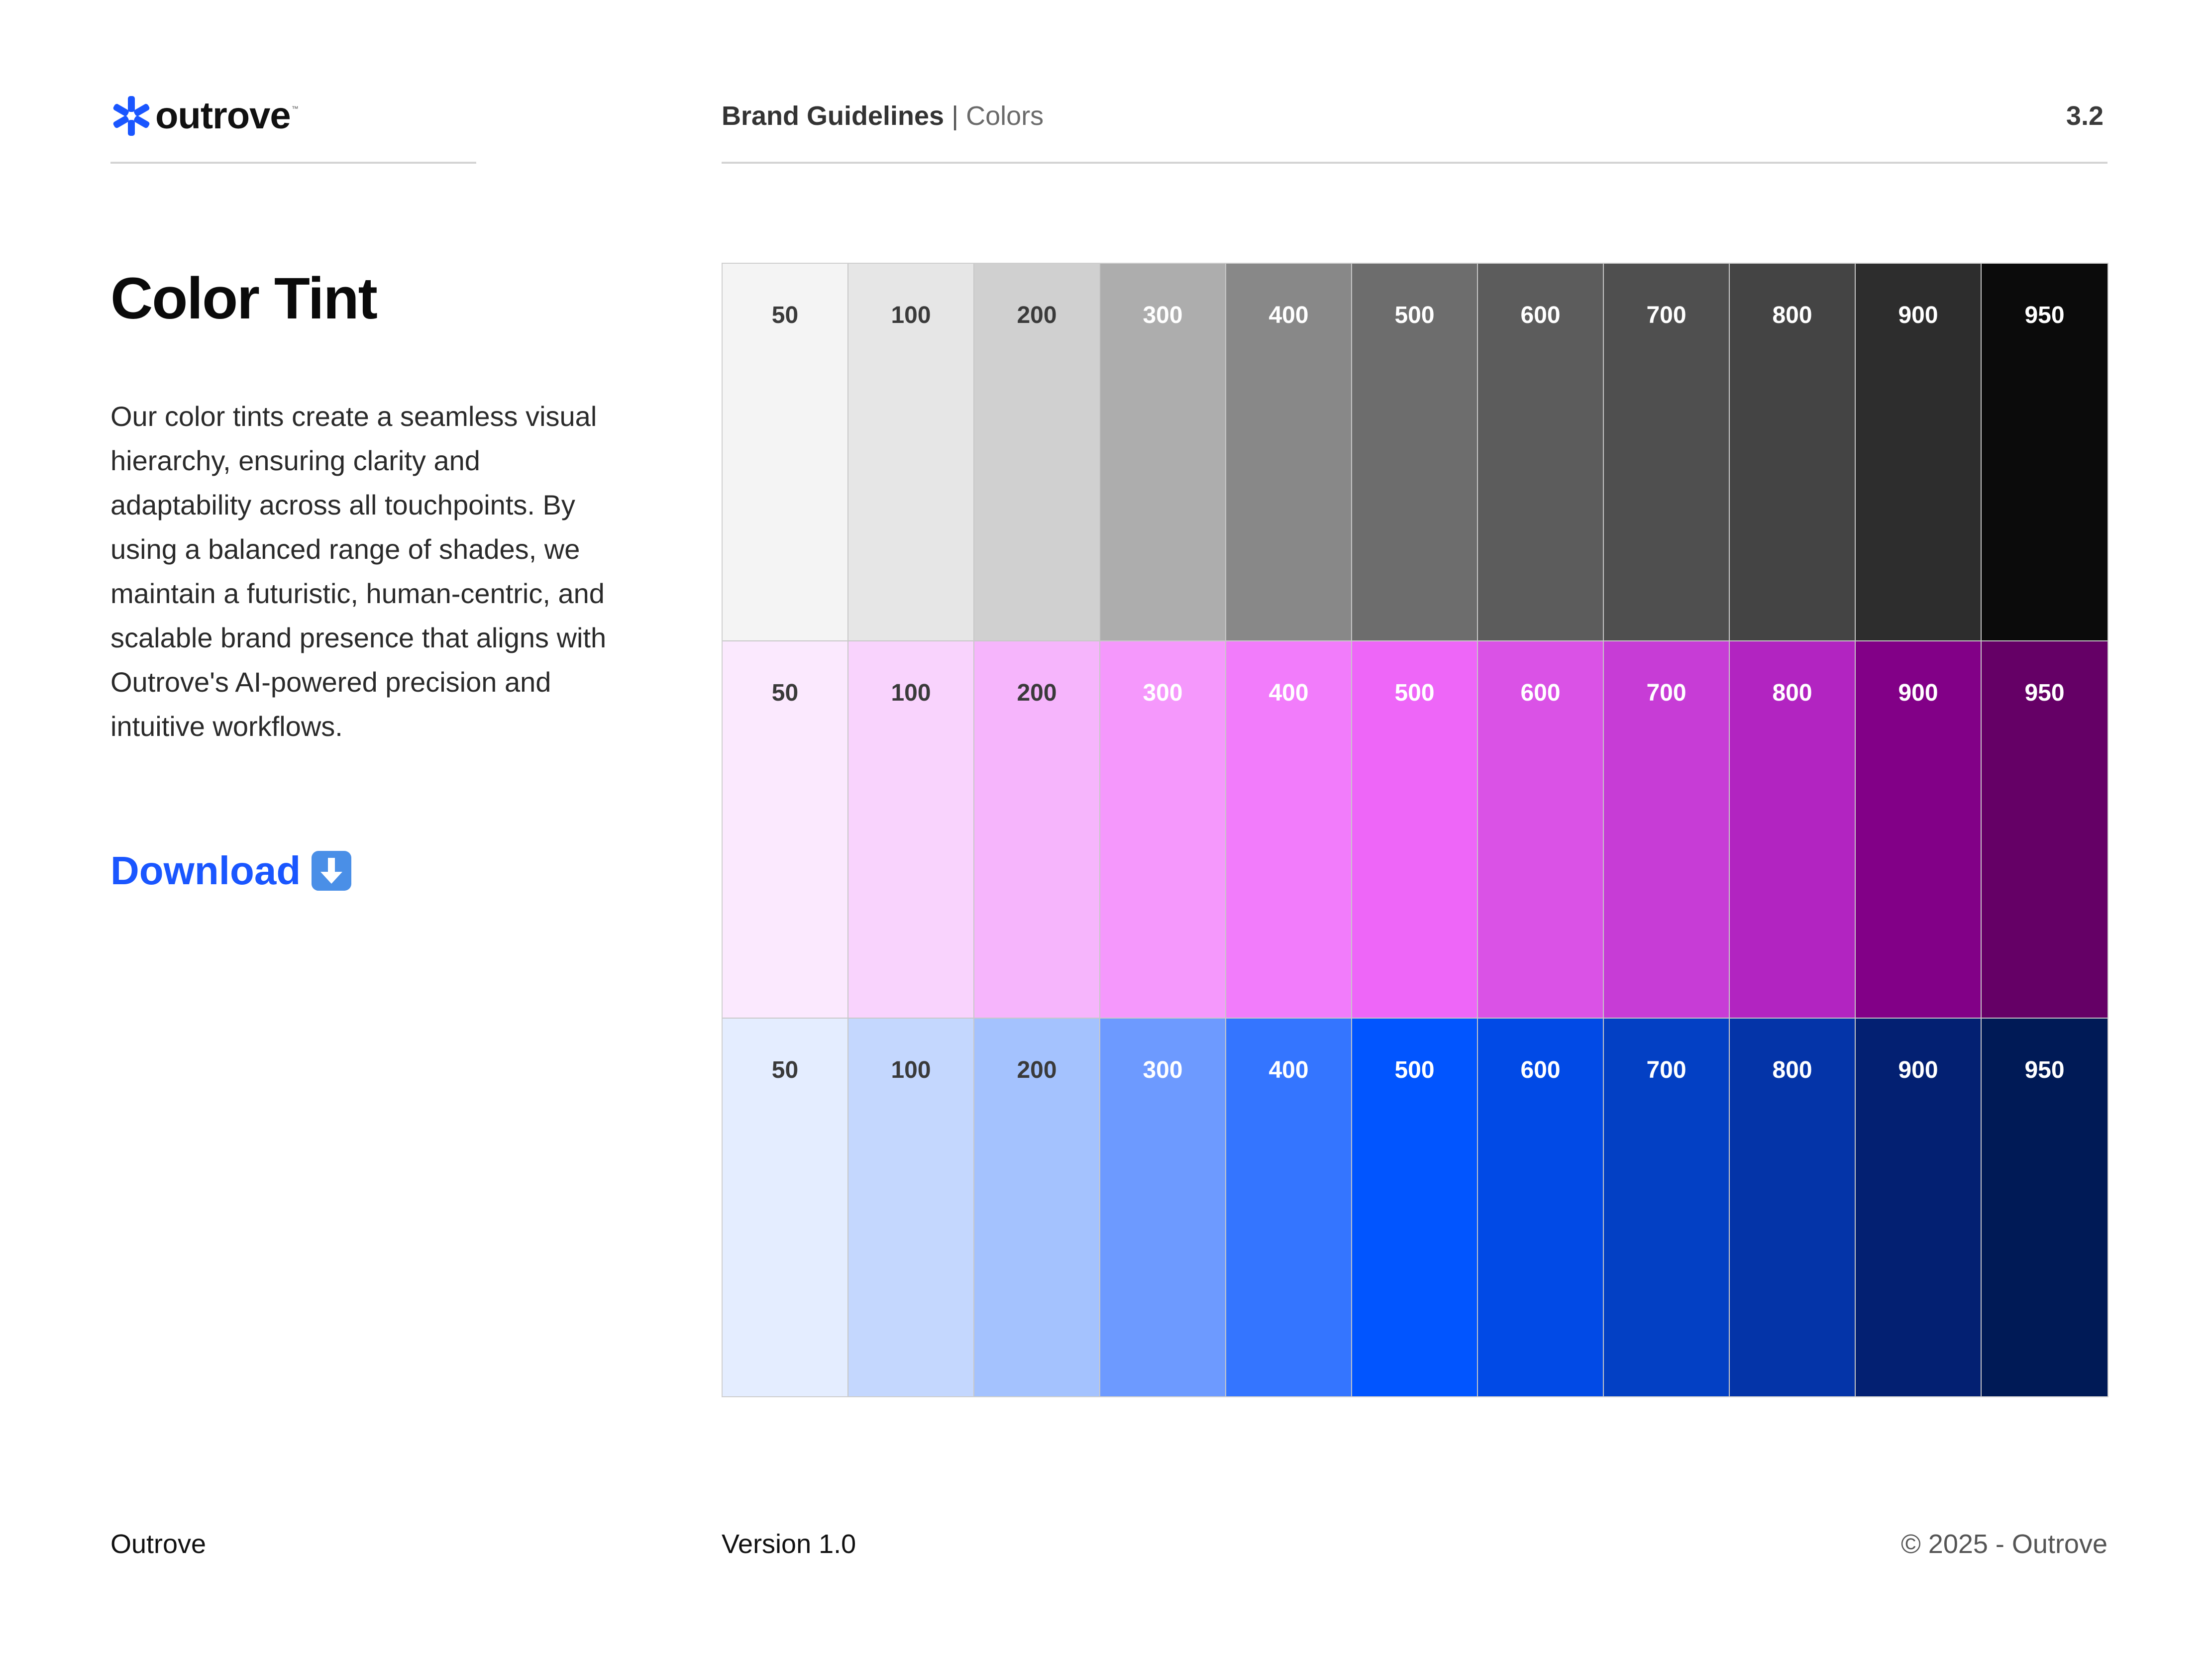 Image resolution: width=2212 pixels, height=1659 pixels. Describe the element at coordinates (223, 116) in the screenshot. I see `logo-wordmark: outrove` at that location.